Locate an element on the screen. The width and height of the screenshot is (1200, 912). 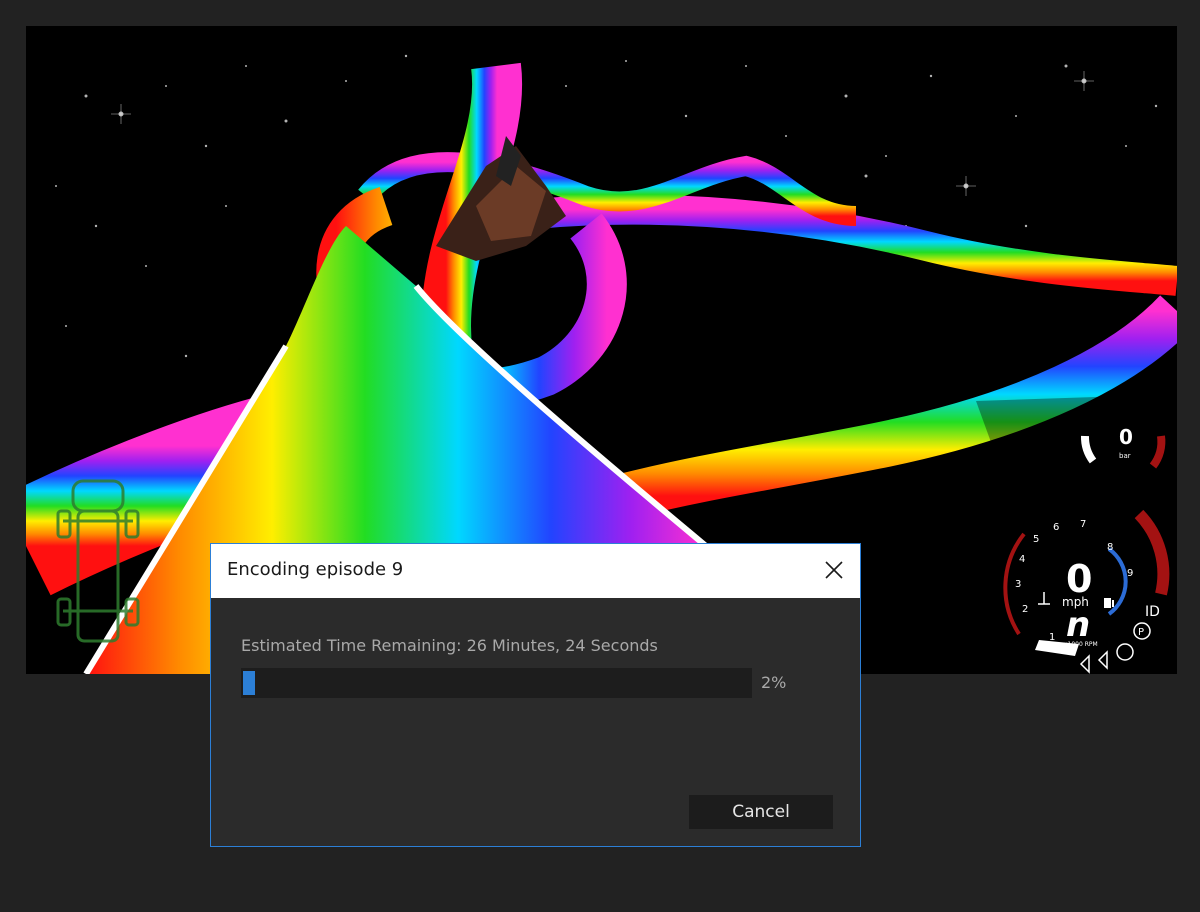
progress-percent: 2% is located at coordinates (774, 682).